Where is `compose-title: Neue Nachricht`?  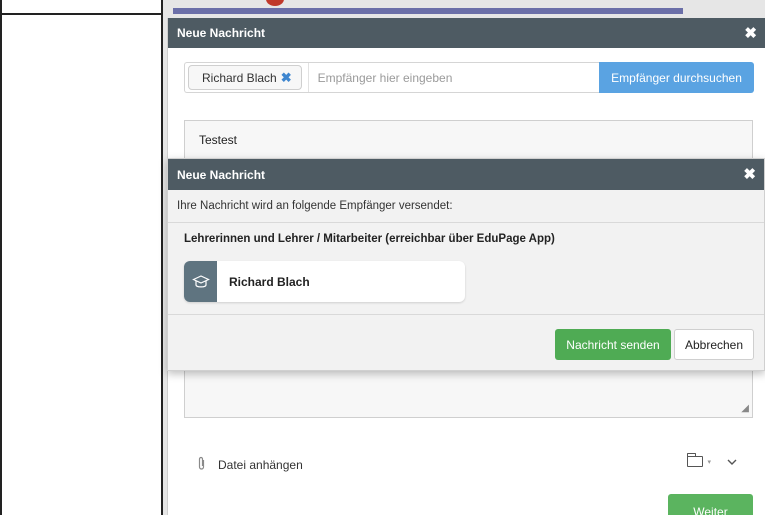 compose-title: Neue Nachricht is located at coordinates (221, 33).